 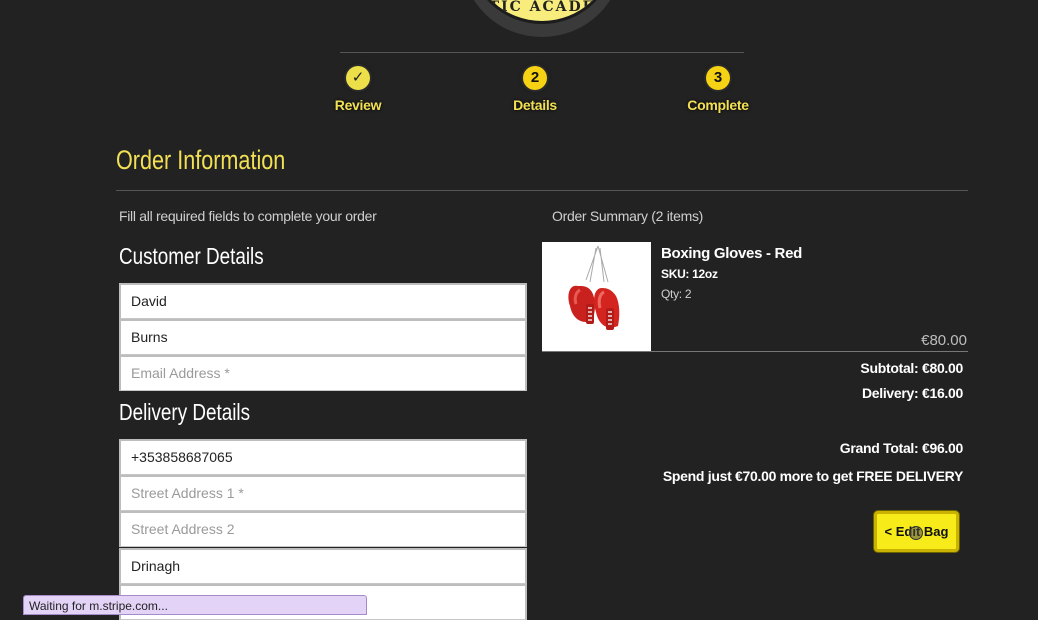 I want to click on logo-text: TIC ACADE, so click(x=542, y=7).